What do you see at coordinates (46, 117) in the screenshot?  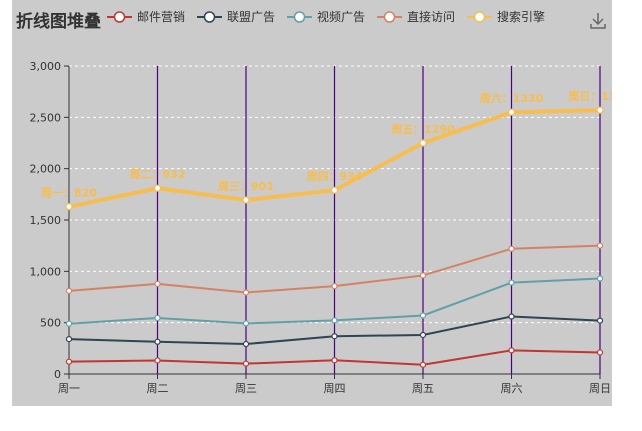 I see `y-tick-label: 2,500` at bounding box center [46, 117].